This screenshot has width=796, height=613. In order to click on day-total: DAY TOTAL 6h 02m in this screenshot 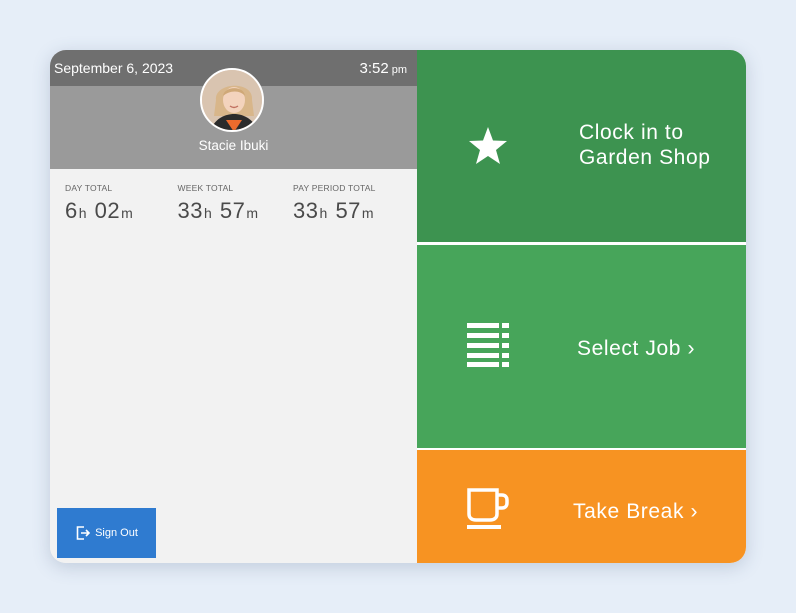, I will do `click(121, 203)`.